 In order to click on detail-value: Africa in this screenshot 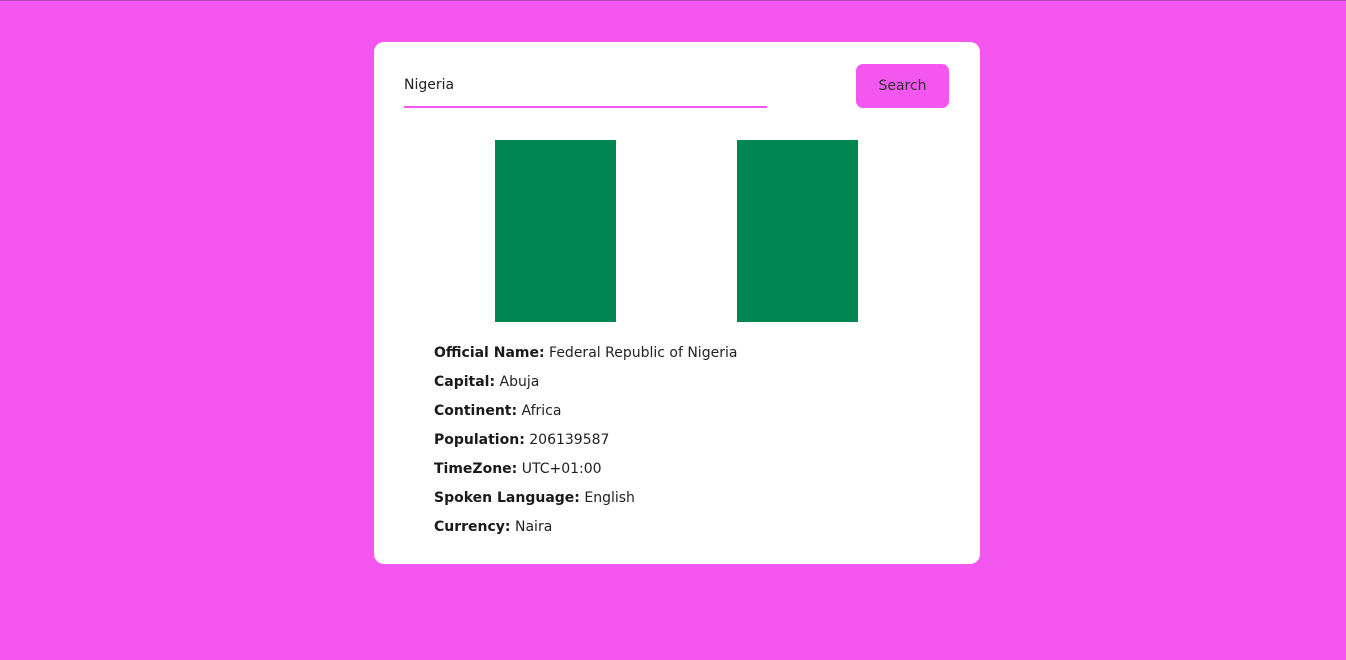, I will do `click(541, 411)`.